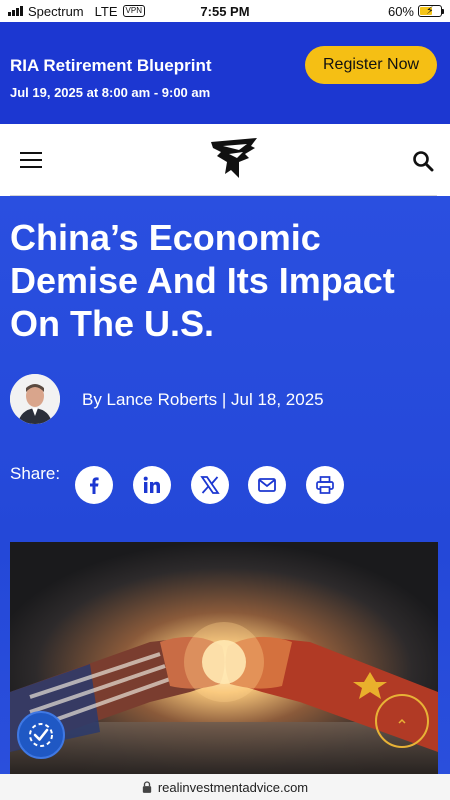  What do you see at coordinates (110, 92) in the screenshot?
I see `promo-date: Jul 19, 2025 at 8:00 am - 9:00 am` at bounding box center [110, 92].